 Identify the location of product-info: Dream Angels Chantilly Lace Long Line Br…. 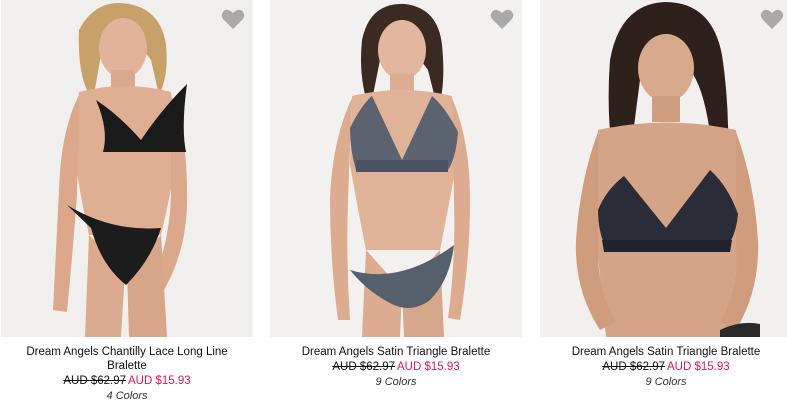
(127, 374).